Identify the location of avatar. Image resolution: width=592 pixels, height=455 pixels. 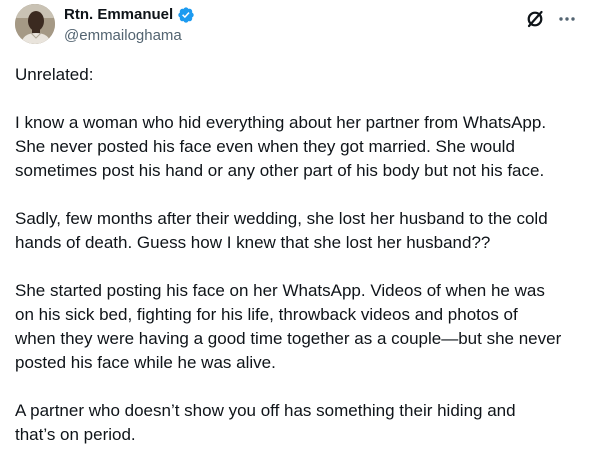
(35, 24).